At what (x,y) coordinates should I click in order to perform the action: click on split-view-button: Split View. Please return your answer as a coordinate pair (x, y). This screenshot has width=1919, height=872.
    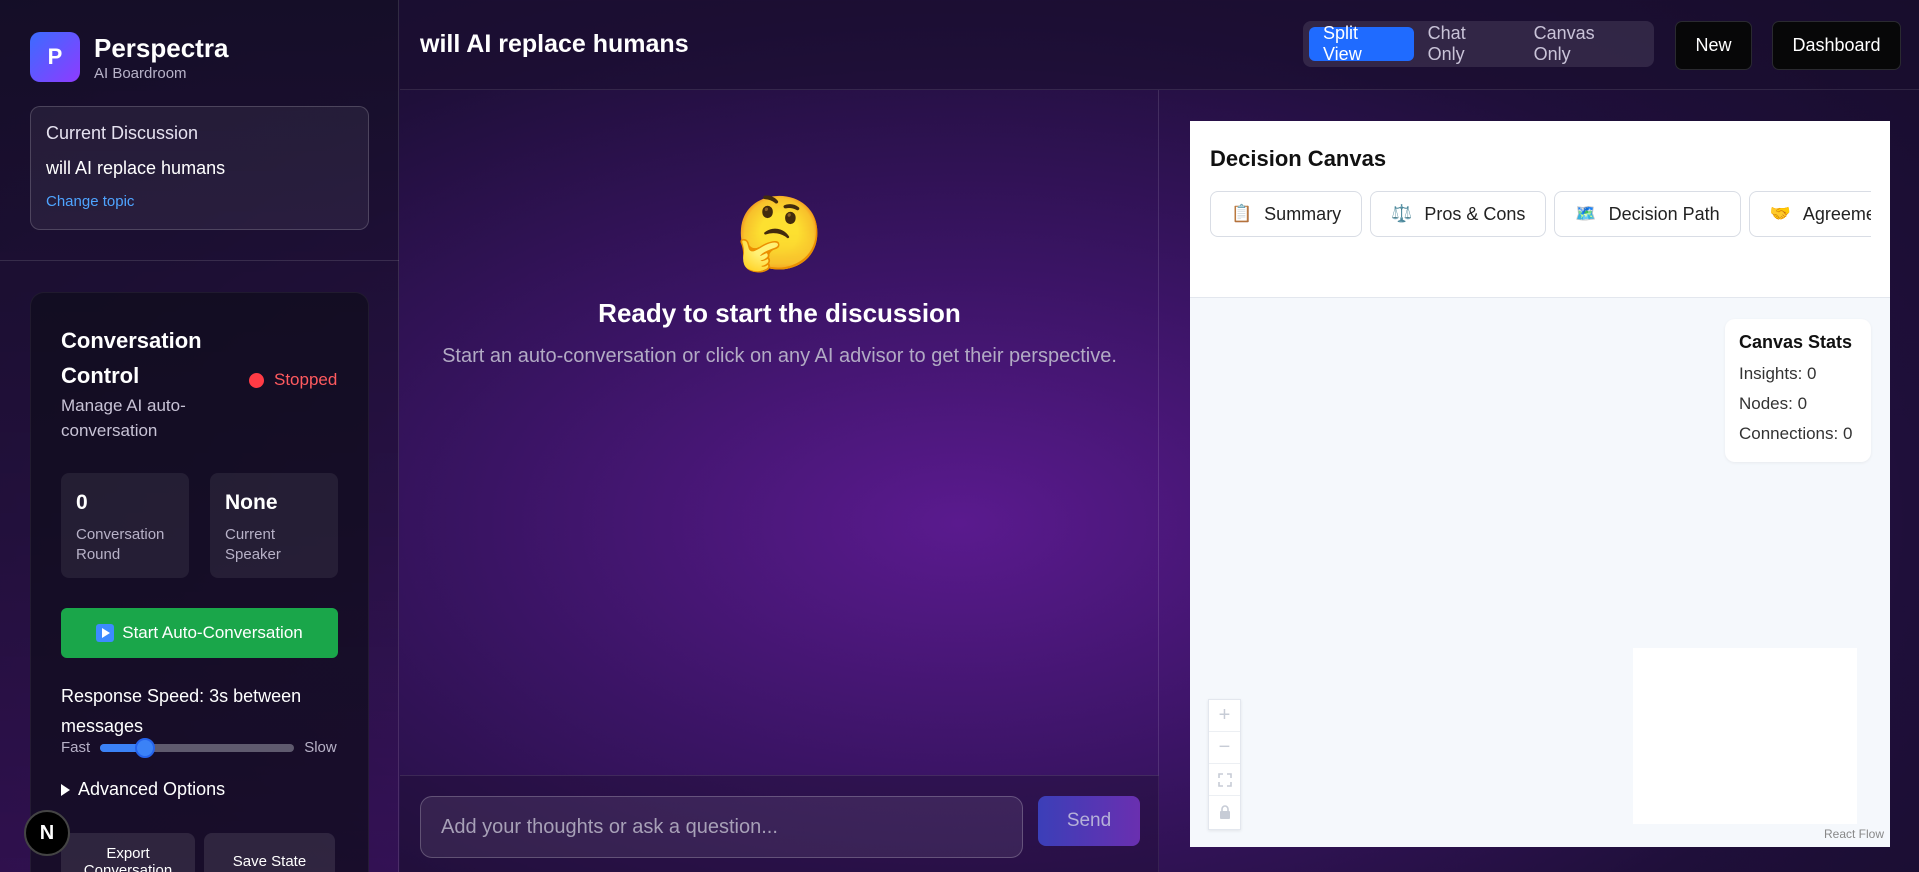
    Looking at the image, I should click on (1361, 43).